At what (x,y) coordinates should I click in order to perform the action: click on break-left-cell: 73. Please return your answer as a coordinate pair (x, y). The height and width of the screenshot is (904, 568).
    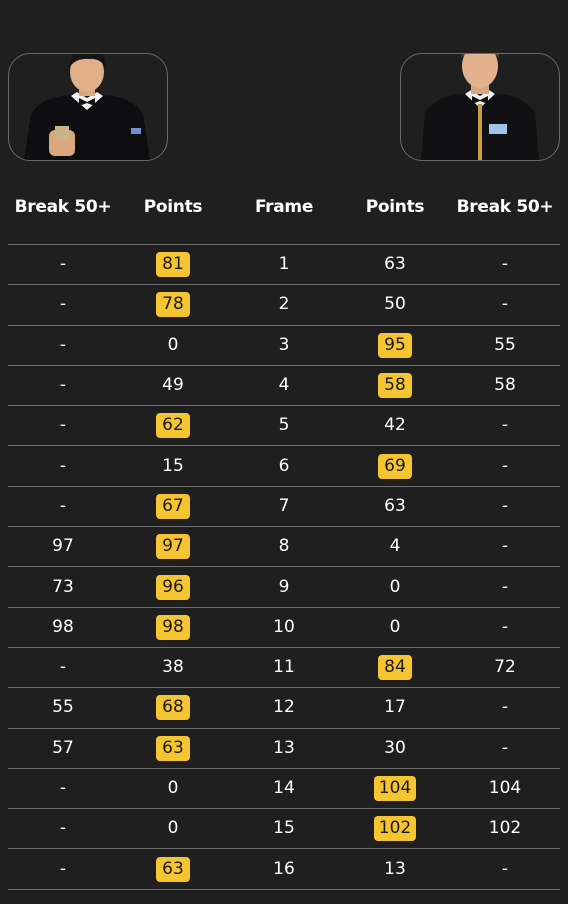
    Looking at the image, I should click on (63, 587).